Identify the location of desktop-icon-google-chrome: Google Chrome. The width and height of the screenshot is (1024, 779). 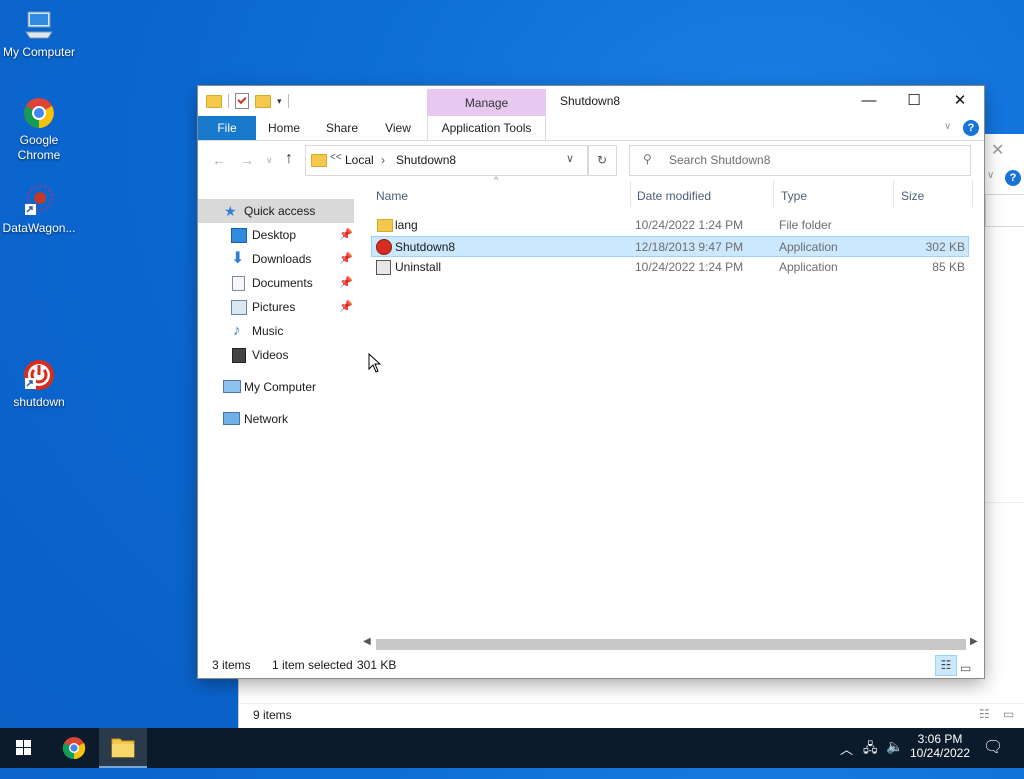
(39, 129).